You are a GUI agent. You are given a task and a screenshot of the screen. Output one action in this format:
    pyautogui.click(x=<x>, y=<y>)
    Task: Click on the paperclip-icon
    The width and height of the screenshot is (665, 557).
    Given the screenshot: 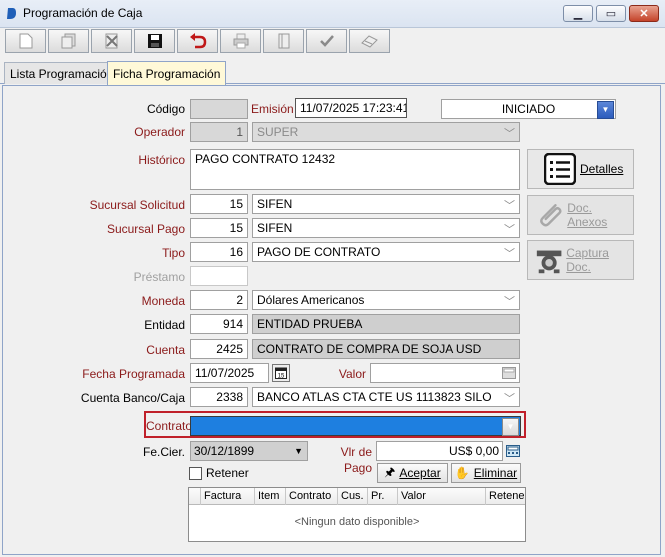 What is the action you would take?
    pyautogui.click(x=551, y=215)
    